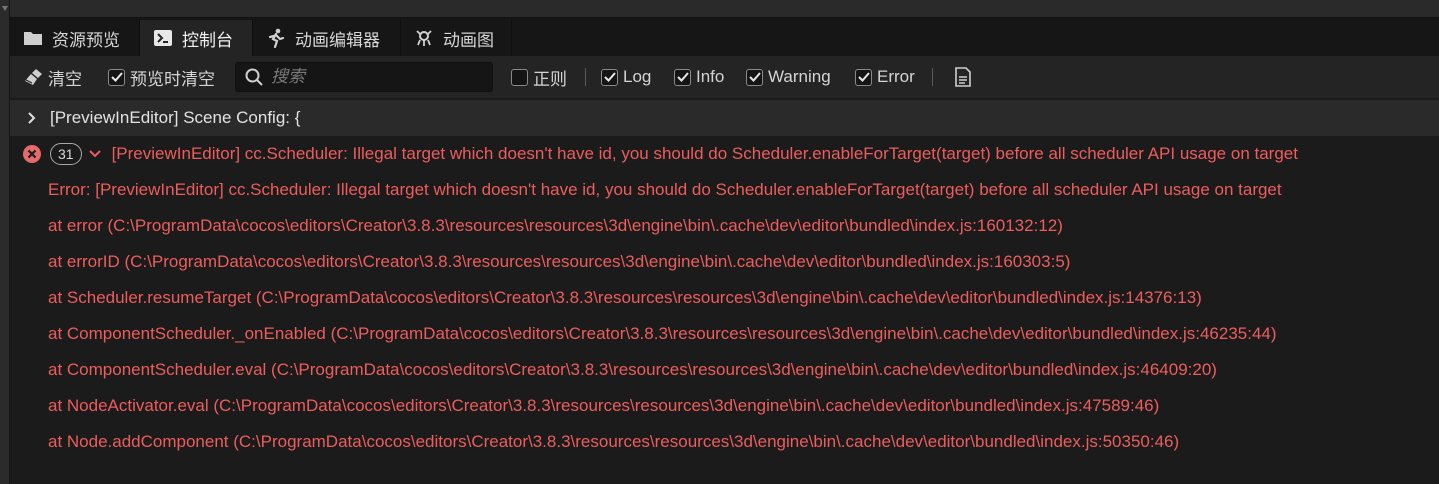 This screenshot has height=484, width=1439. I want to click on info-label: Info, so click(710, 76).